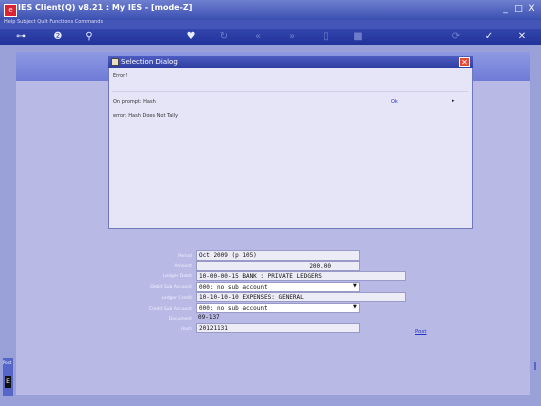  What do you see at coordinates (7, 362) in the screenshot?
I see `side-tab-label: Post` at bounding box center [7, 362].